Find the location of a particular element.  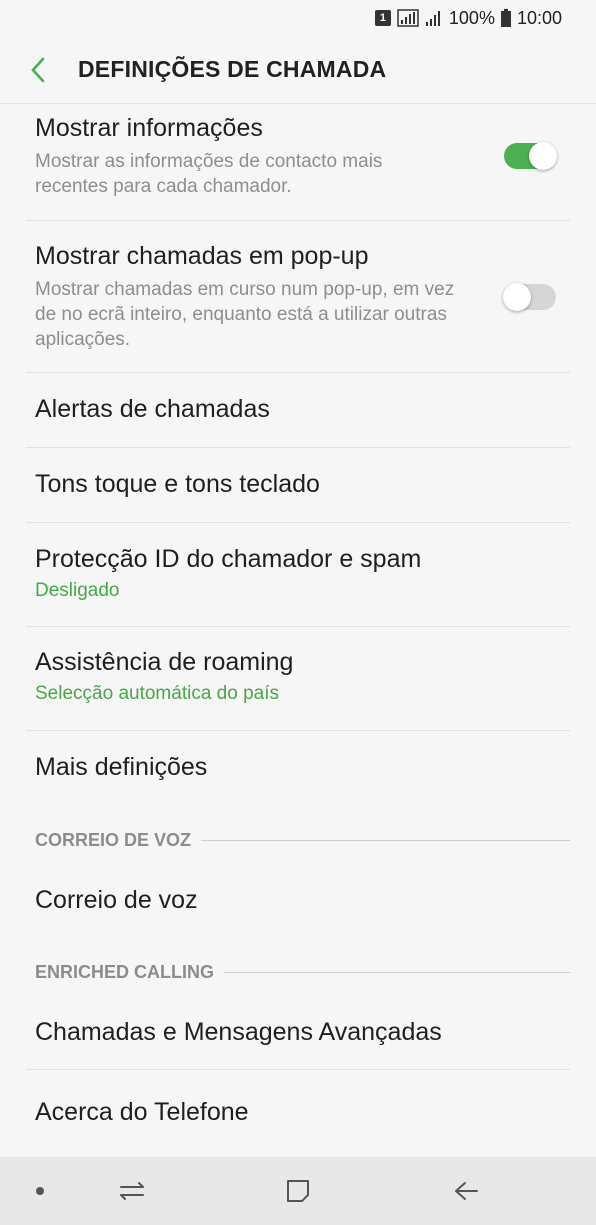

nav-dot-button is located at coordinates (40, 1191).